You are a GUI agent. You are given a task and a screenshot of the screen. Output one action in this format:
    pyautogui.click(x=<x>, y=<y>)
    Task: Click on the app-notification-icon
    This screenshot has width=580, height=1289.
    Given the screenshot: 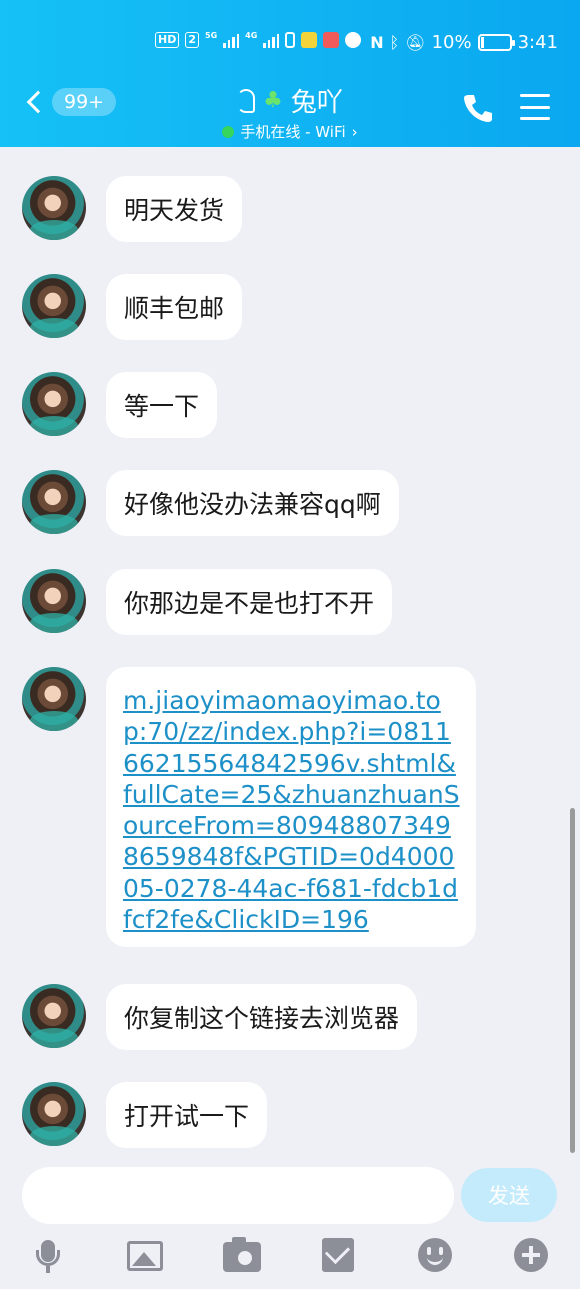 What is the action you would take?
    pyautogui.click(x=309, y=40)
    